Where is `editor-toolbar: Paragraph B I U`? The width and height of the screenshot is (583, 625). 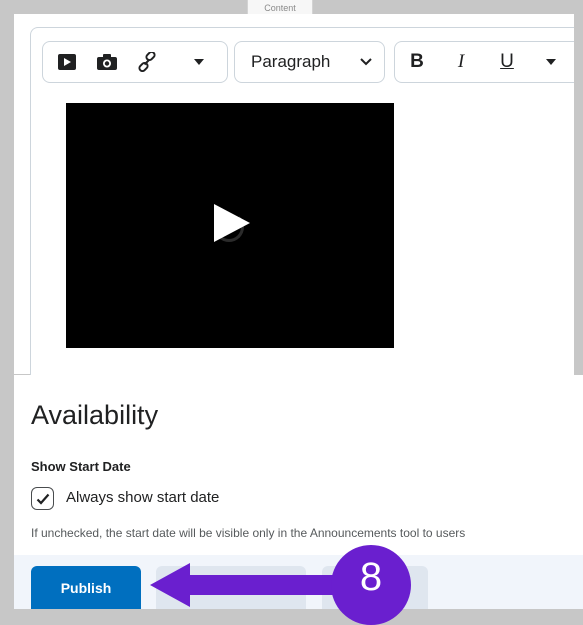 editor-toolbar: Paragraph B I U is located at coordinates (307, 62).